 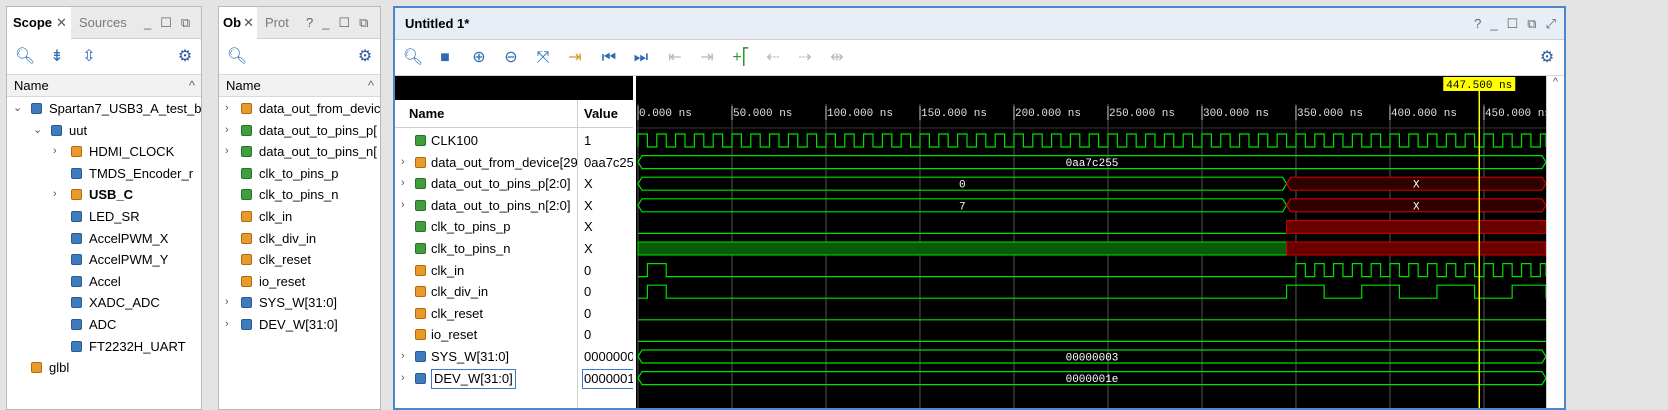 What do you see at coordinates (641, 58) in the screenshot?
I see `go-to-end-icon: ⏭` at bounding box center [641, 58].